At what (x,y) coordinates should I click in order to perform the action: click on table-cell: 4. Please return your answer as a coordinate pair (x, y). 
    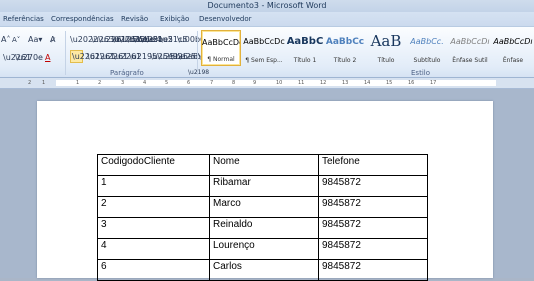
    Looking at the image, I should click on (153, 249).